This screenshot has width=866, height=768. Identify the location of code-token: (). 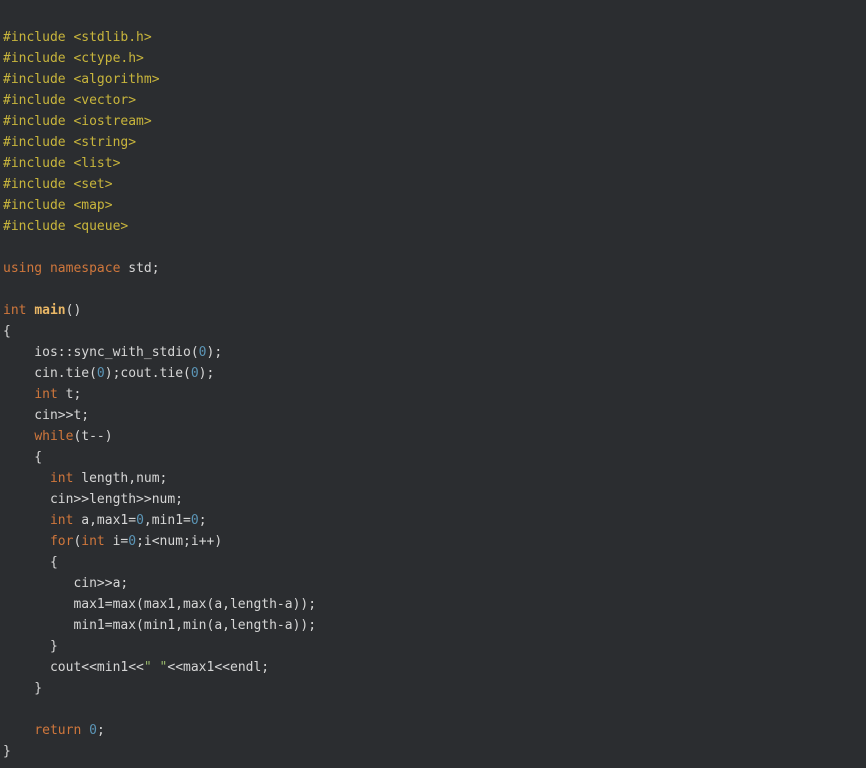
(73, 310).